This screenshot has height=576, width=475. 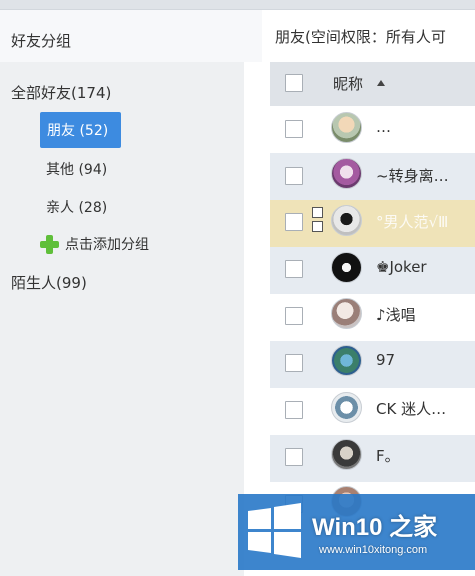 I want to click on add-group-button: 点击添加分组, so click(x=94, y=244).